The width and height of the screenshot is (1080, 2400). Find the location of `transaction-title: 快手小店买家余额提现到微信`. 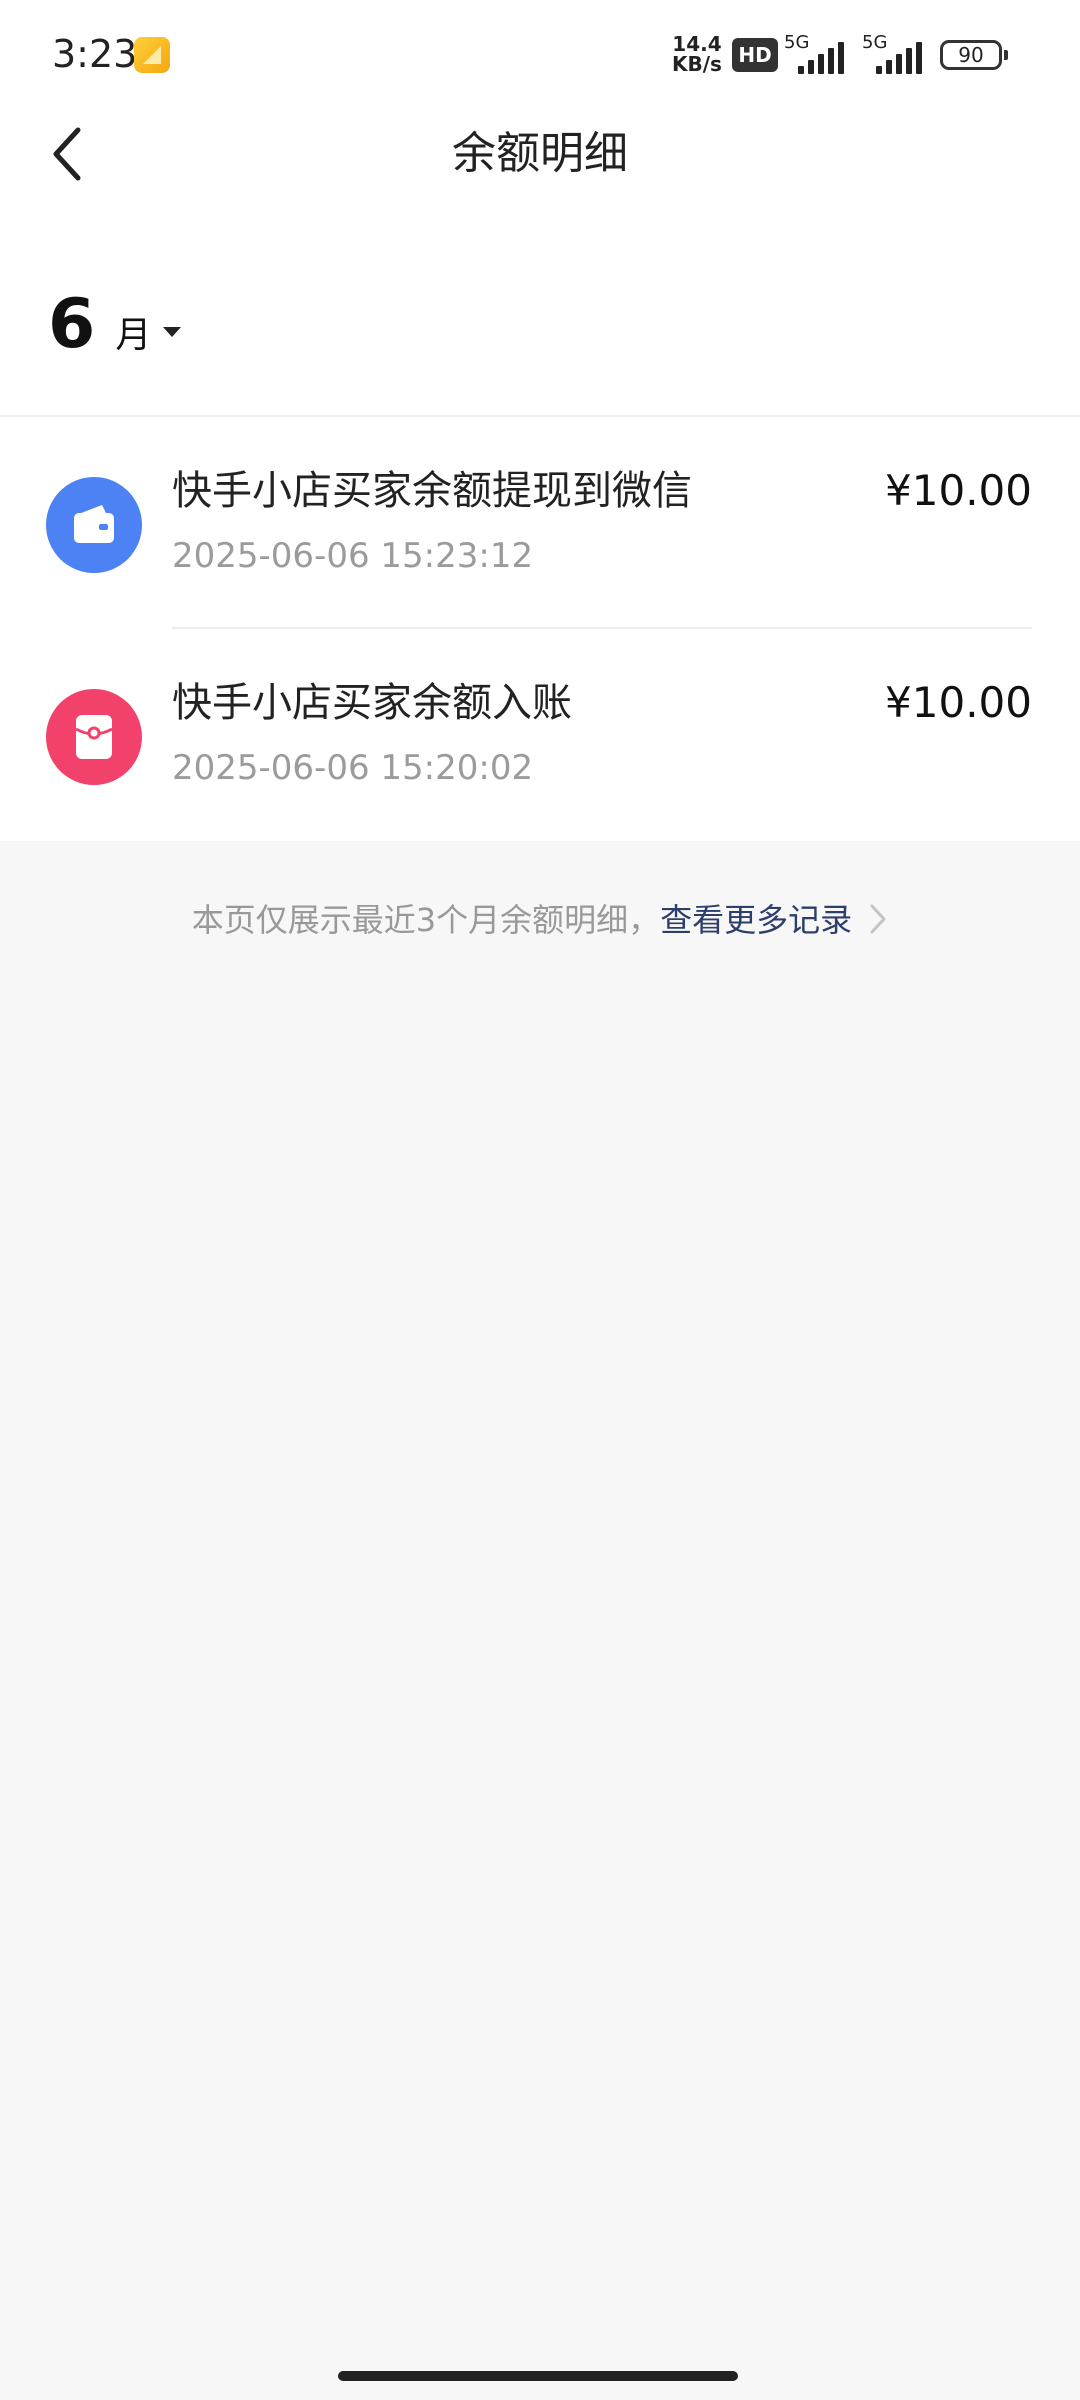

transaction-title: 快手小店买家余额提现到微信 is located at coordinates (432, 491).